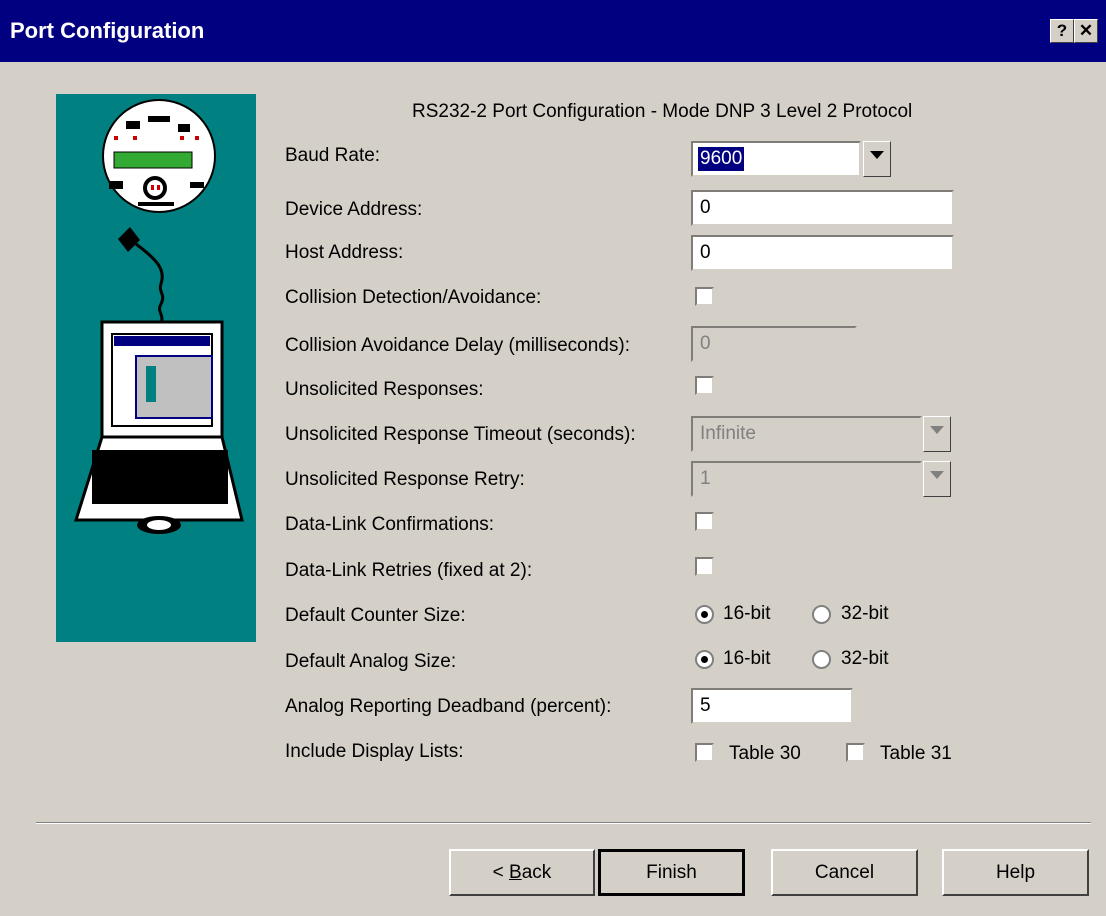  I want to click on analog-size-16bit-radio, so click(704, 659).